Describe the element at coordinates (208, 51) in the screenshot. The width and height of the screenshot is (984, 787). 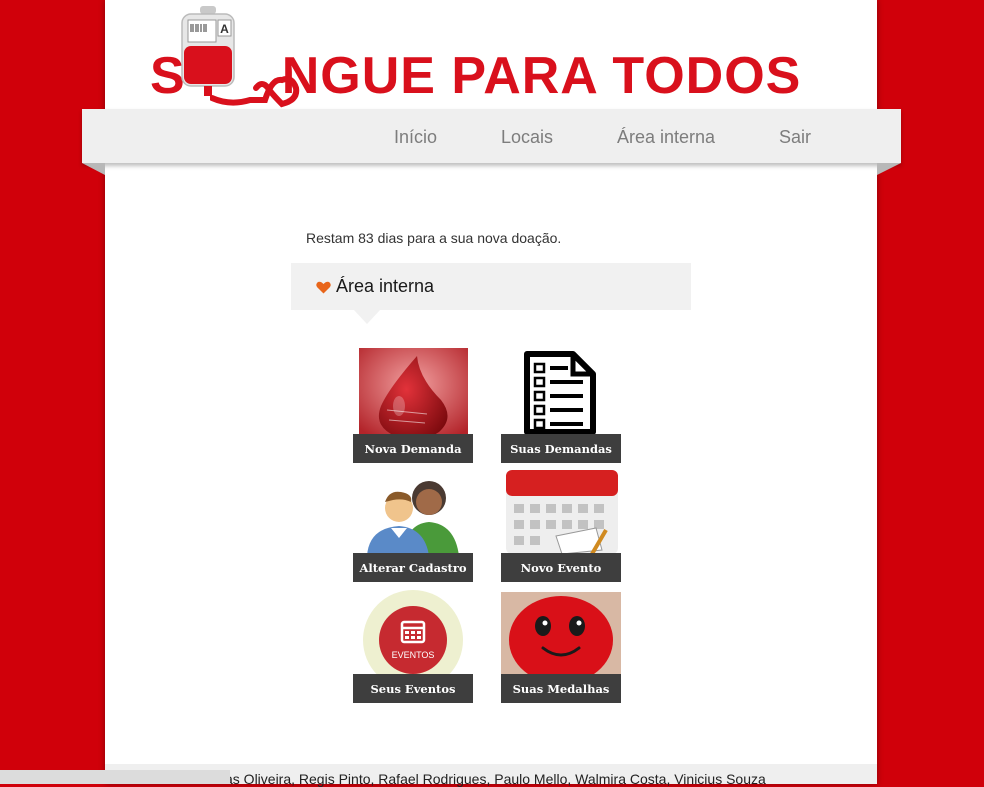
I see `blood-bag-icon: A` at that location.